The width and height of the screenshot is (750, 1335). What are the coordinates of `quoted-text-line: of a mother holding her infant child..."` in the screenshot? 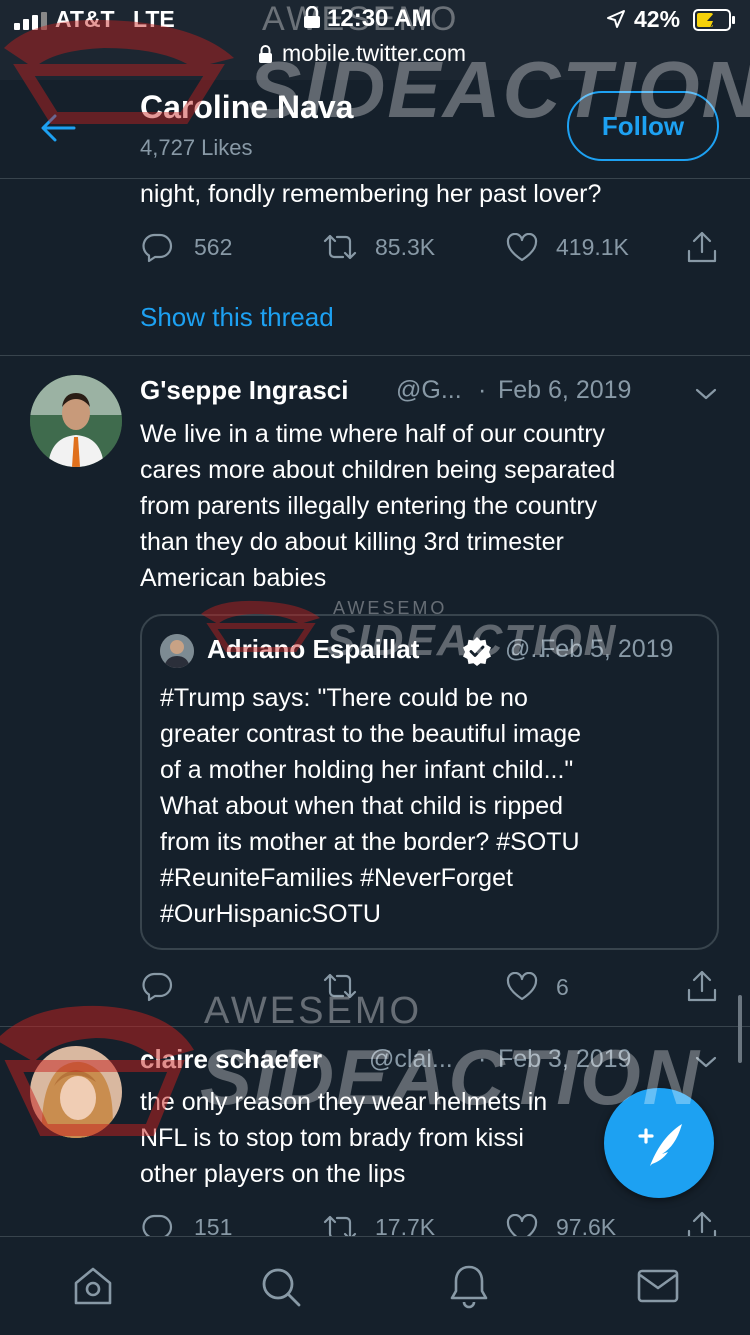 It's located at (367, 770).